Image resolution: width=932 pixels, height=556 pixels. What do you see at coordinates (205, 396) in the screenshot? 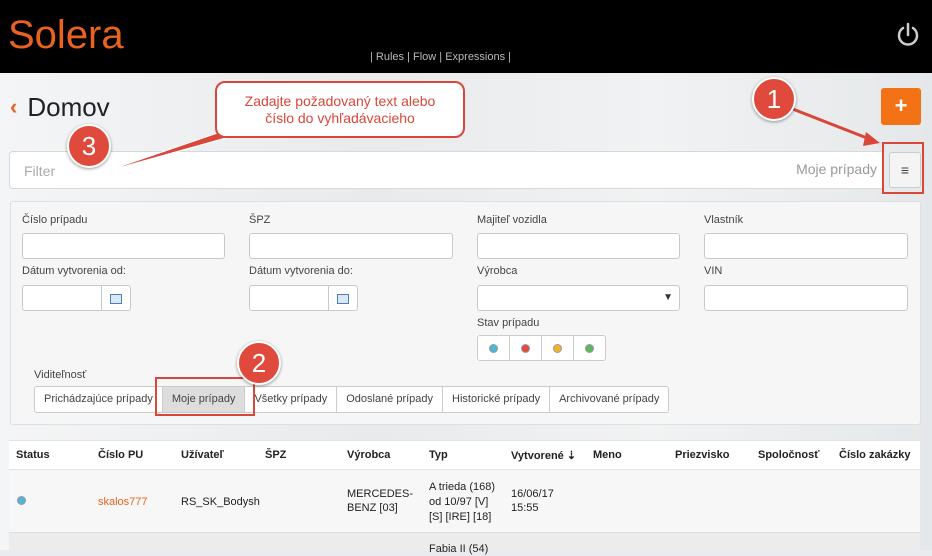
I see `highlight-my-cases` at bounding box center [205, 396].